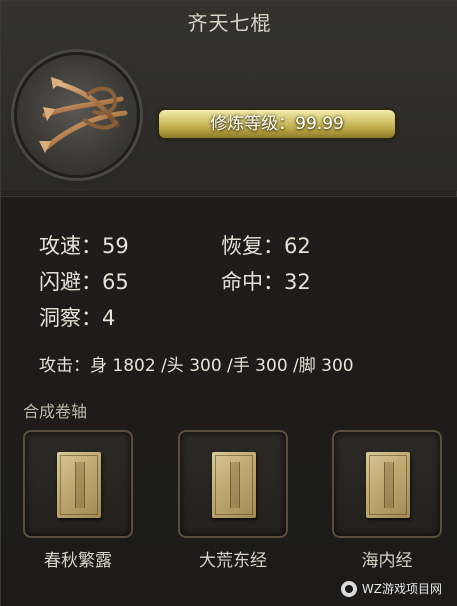 The height and width of the screenshot is (606, 457). Describe the element at coordinates (83, 115) in the screenshot. I see `crossed-arrows-icon` at that location.